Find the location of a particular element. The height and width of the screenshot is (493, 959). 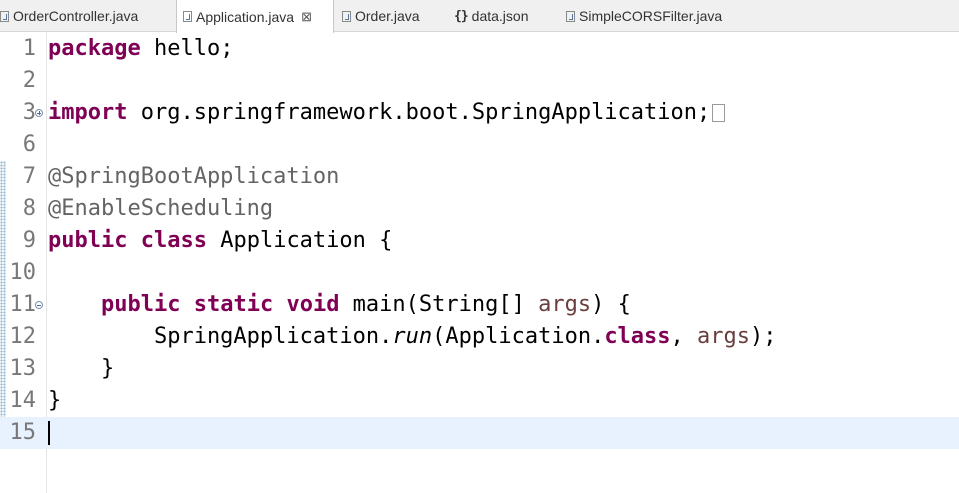

code-token: , is located at coordinates (684, 336).